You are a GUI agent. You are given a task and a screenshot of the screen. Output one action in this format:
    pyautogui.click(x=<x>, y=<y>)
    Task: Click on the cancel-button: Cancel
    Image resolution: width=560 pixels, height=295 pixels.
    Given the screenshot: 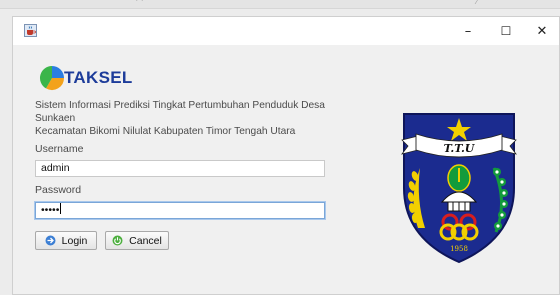 What is the action you would take?
    pyautogui.click(x=137, y=240)
    